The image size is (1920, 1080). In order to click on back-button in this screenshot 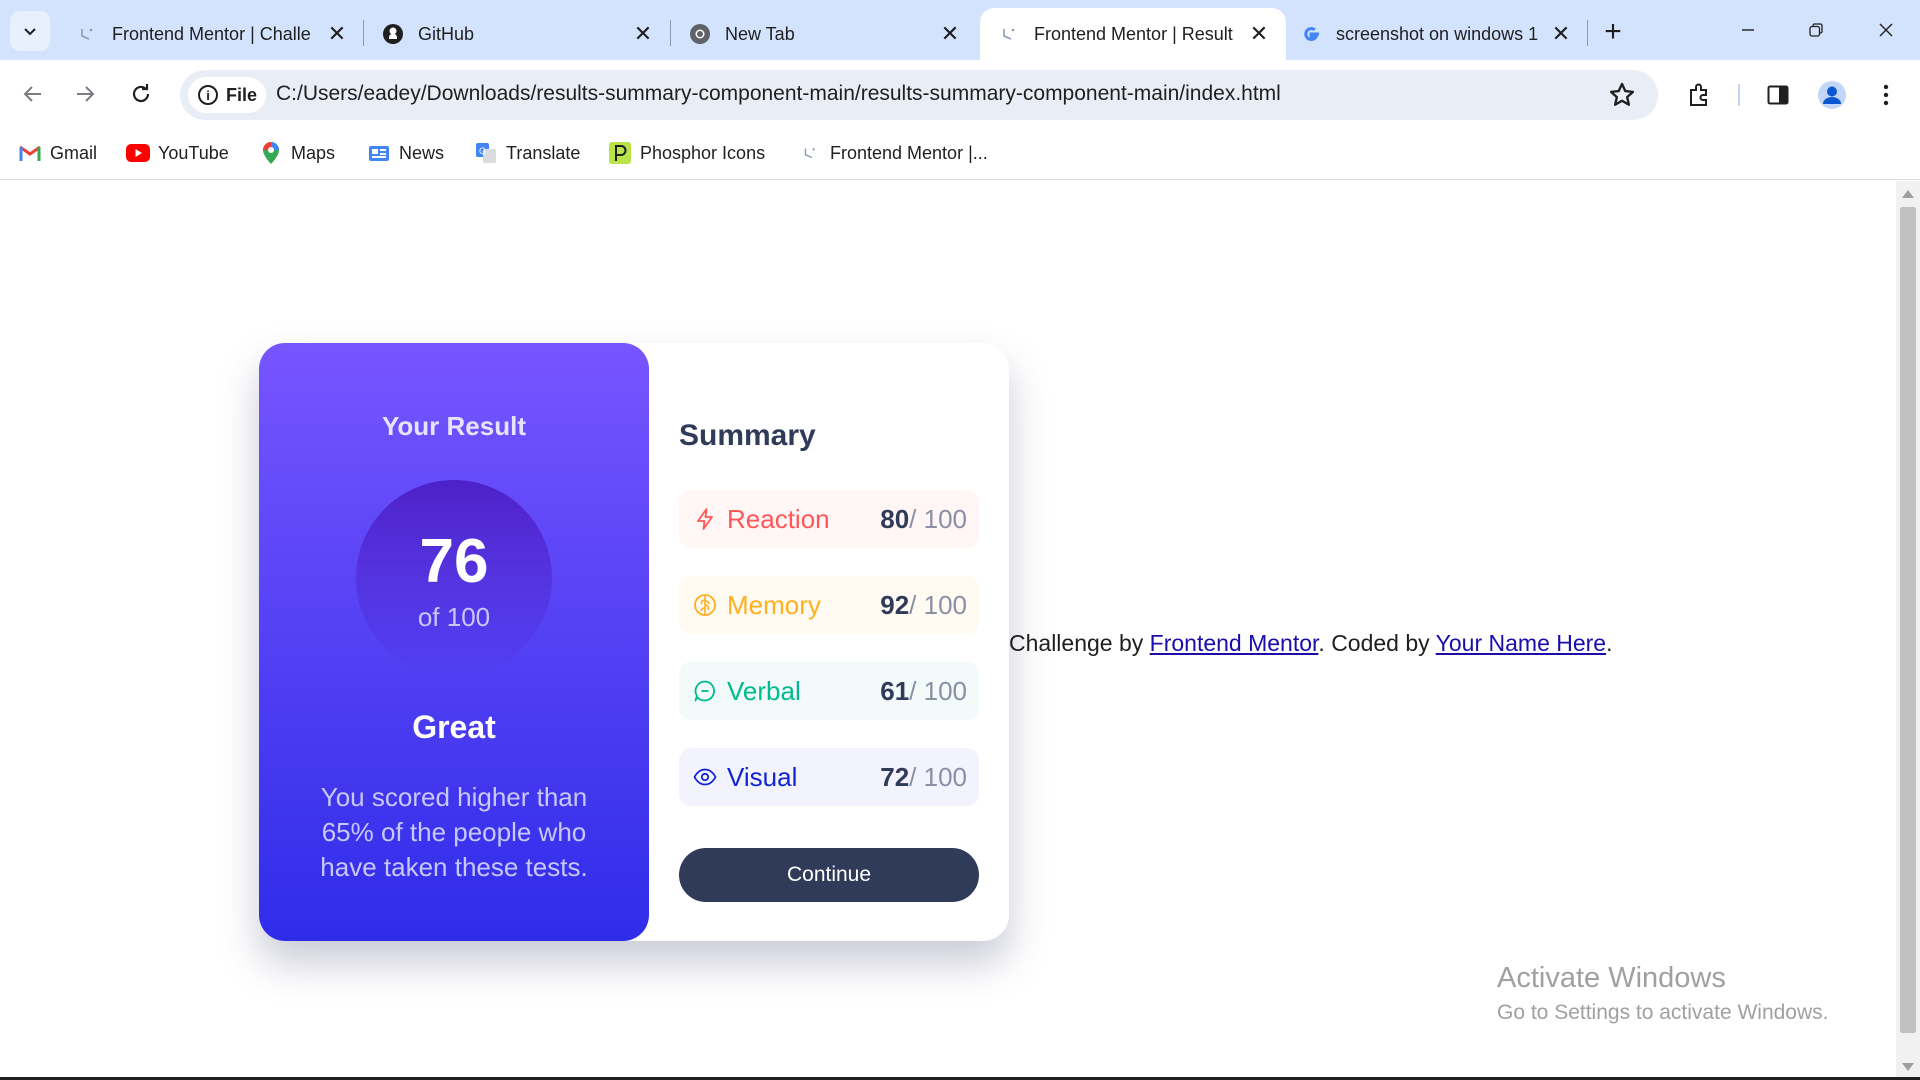, I will do `click(33, 94)`.